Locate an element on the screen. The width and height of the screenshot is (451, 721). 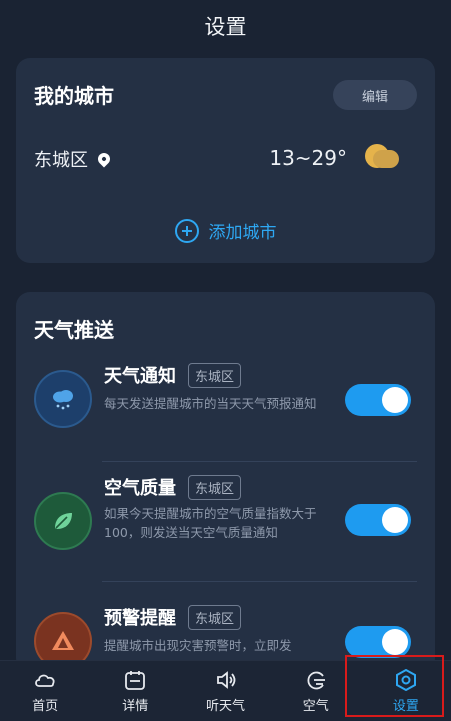
item-description: 如果今天提醒城市的空气质量指数大于100，则发送当天空气质量通知 is located at coordinates (210, 523).